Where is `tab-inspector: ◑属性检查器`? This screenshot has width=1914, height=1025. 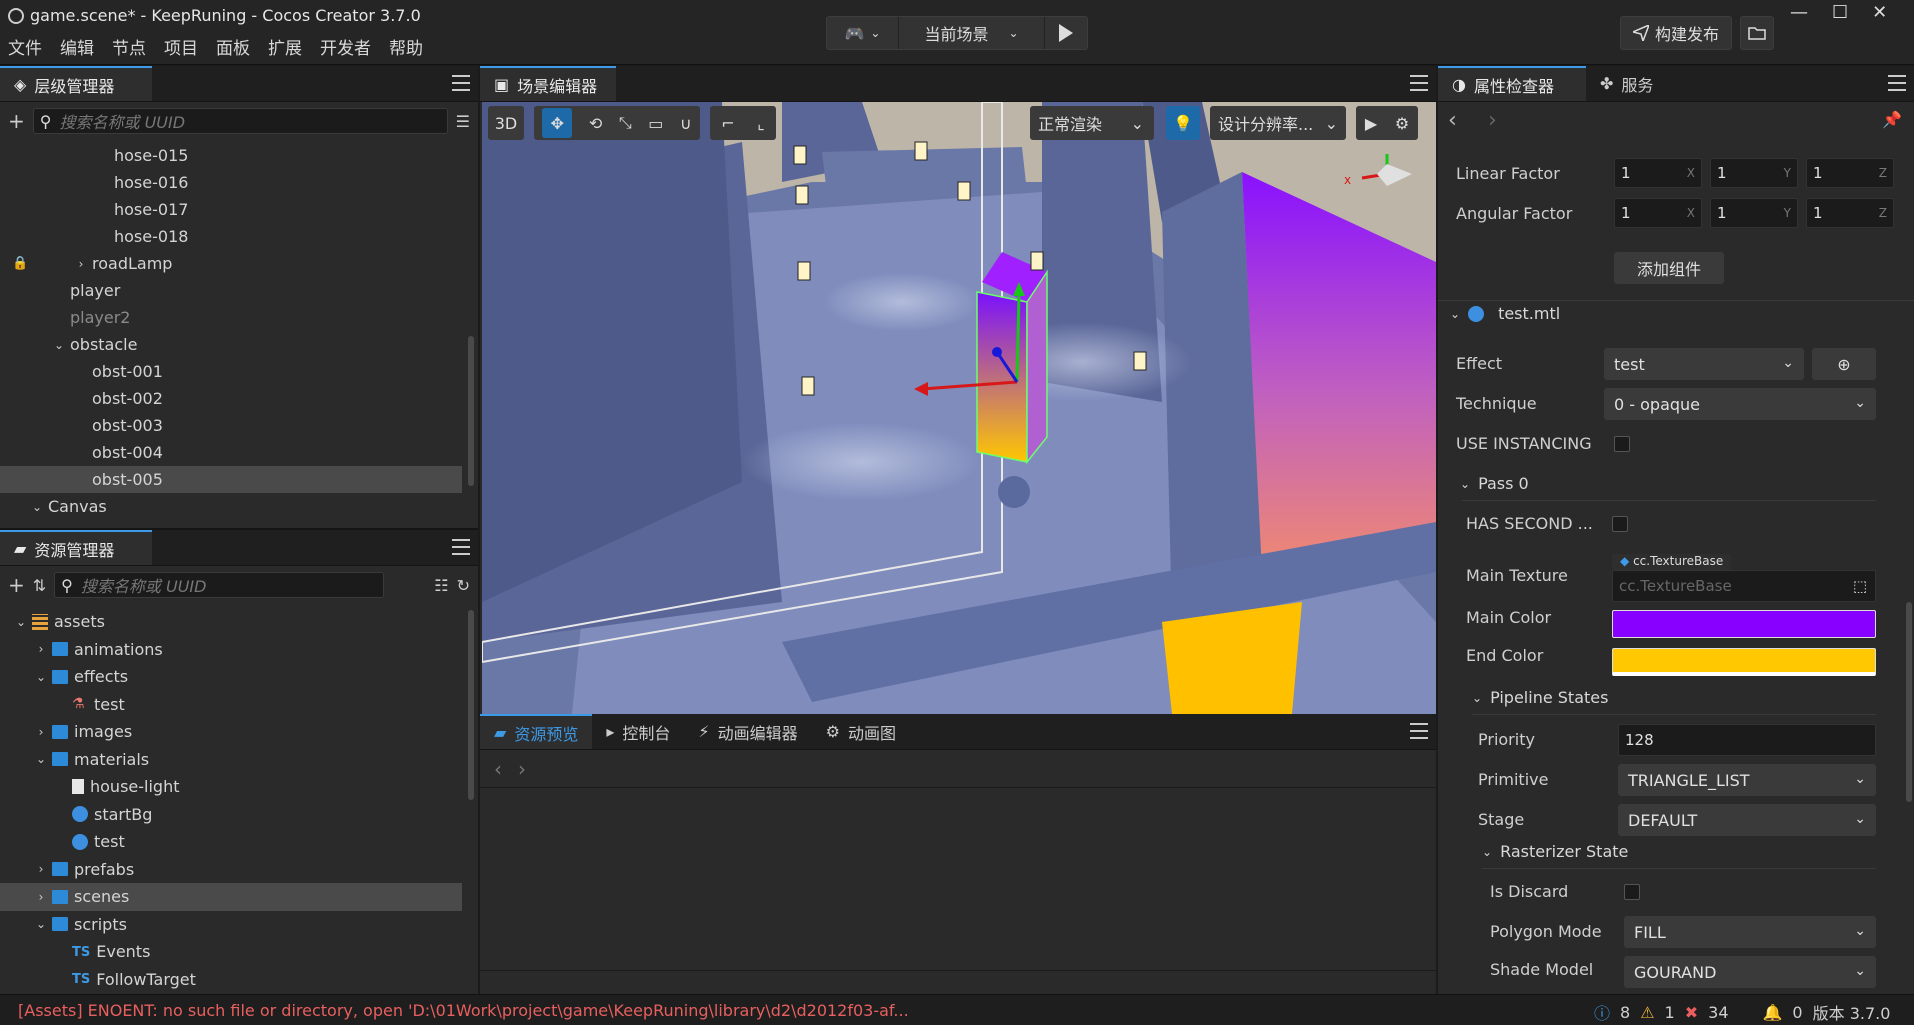 tab-inspector: ◑属性检查器 is located at coordinates (1512, 83).